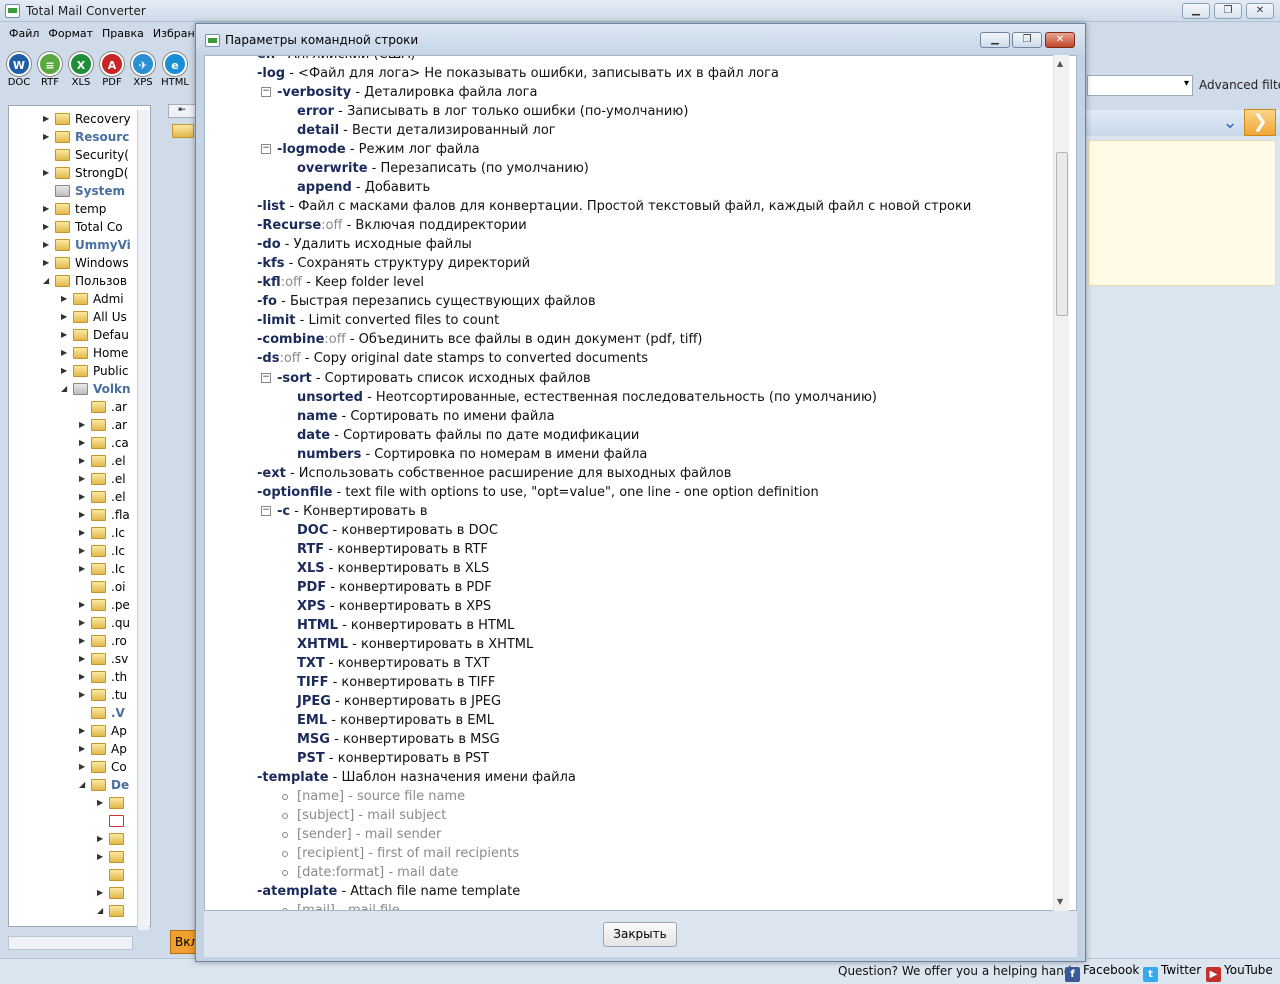 The height and width of the screenshot is (984, 1280). Describe the element at coordinates (640, 934) in the screenshot. I see `close-dialog-button: Закрыть` at that location.